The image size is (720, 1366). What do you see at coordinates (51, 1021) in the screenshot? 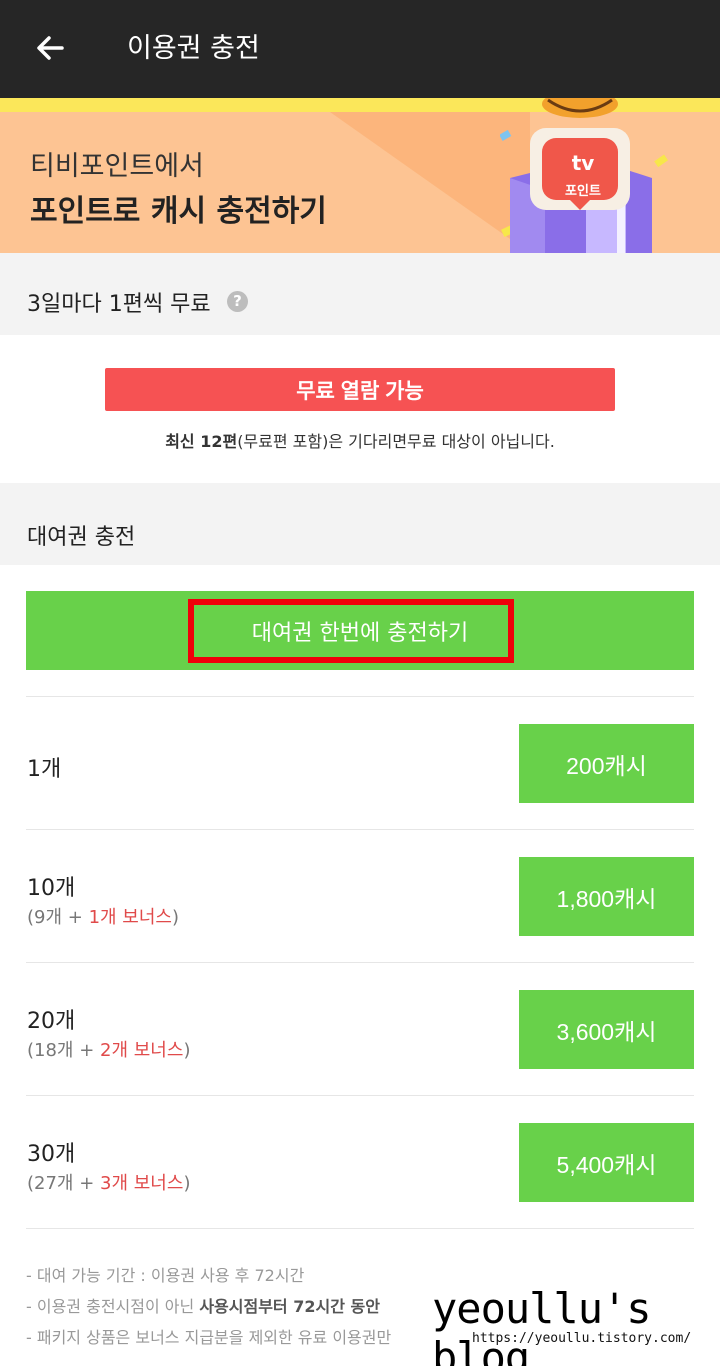
I see `package-qty: 20개` at bounding box center [51, 1021].